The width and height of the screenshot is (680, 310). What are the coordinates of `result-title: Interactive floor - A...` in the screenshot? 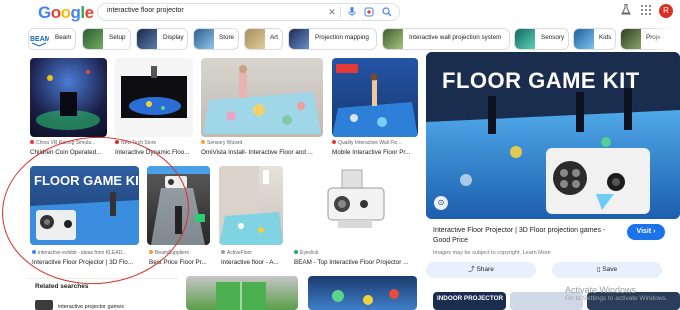 It's located at (252, 262).